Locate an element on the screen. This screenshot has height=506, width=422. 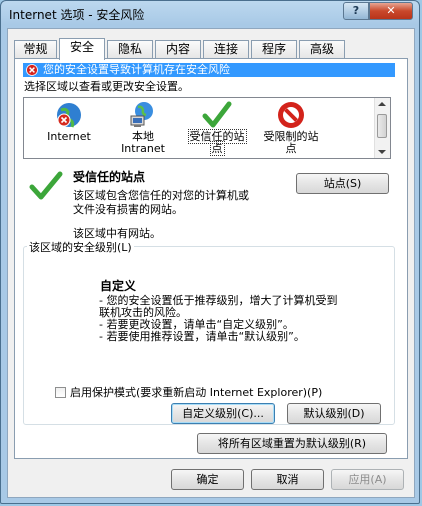
reset-all-zones-button: 将所有区域重置为默认级别(R) is located at coordinates (292, 443).